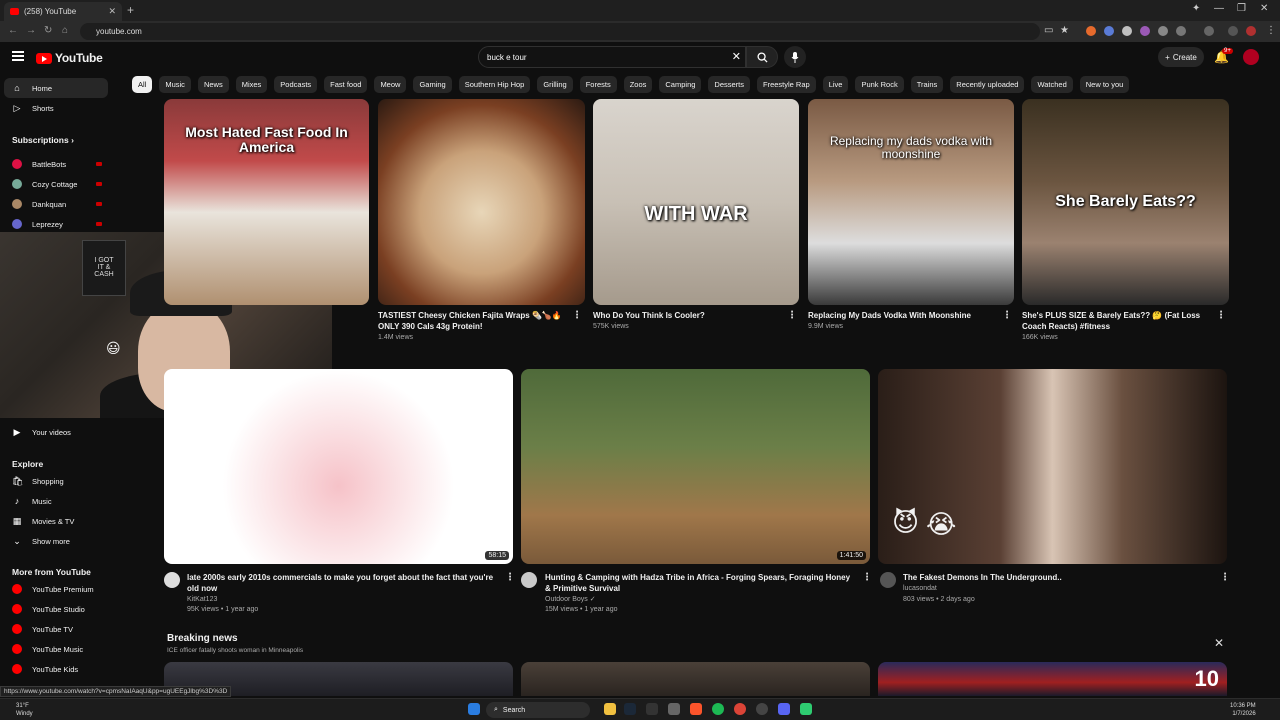 Image resolution: width=1280 pixels, height=720 pixels. What do you see at coordinates (786, 84) in the screenshot?
I see `filter-chip: Freestyle Rap` at bounding box center [786, 84].